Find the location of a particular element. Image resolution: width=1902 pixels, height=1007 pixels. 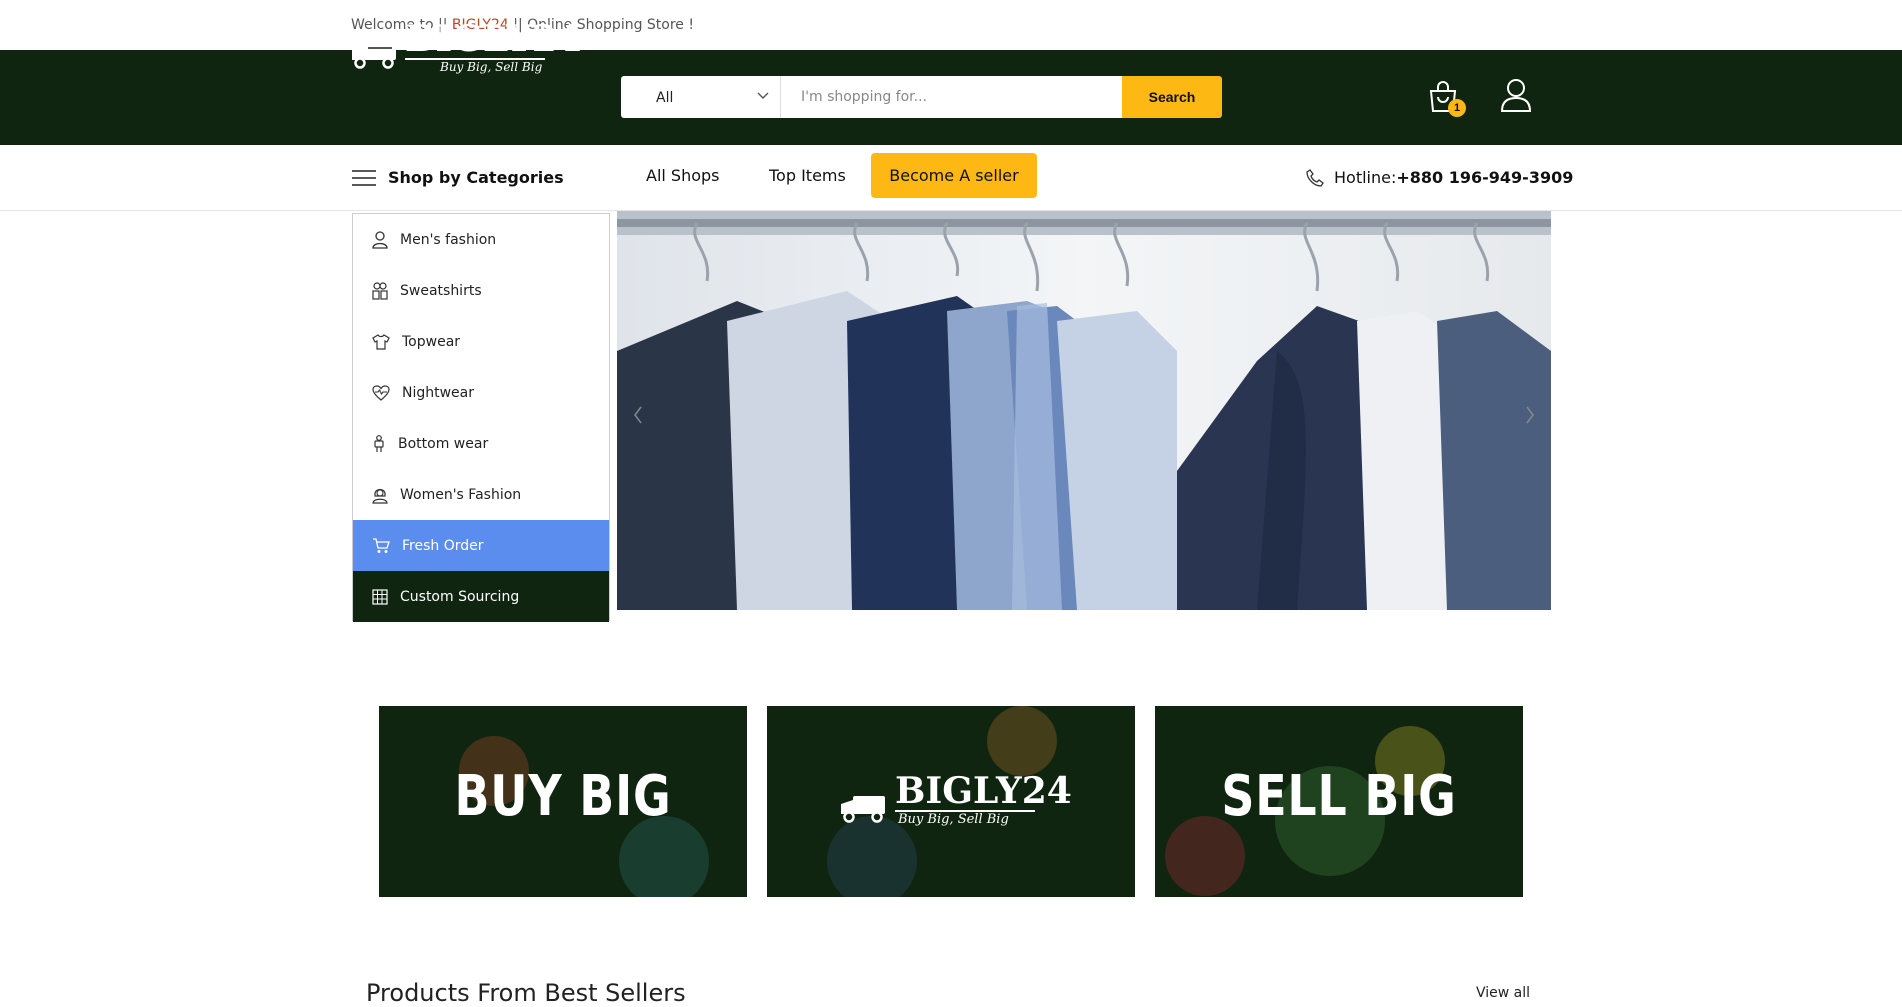

search-category-value: All is located at coordinates (665, 98).